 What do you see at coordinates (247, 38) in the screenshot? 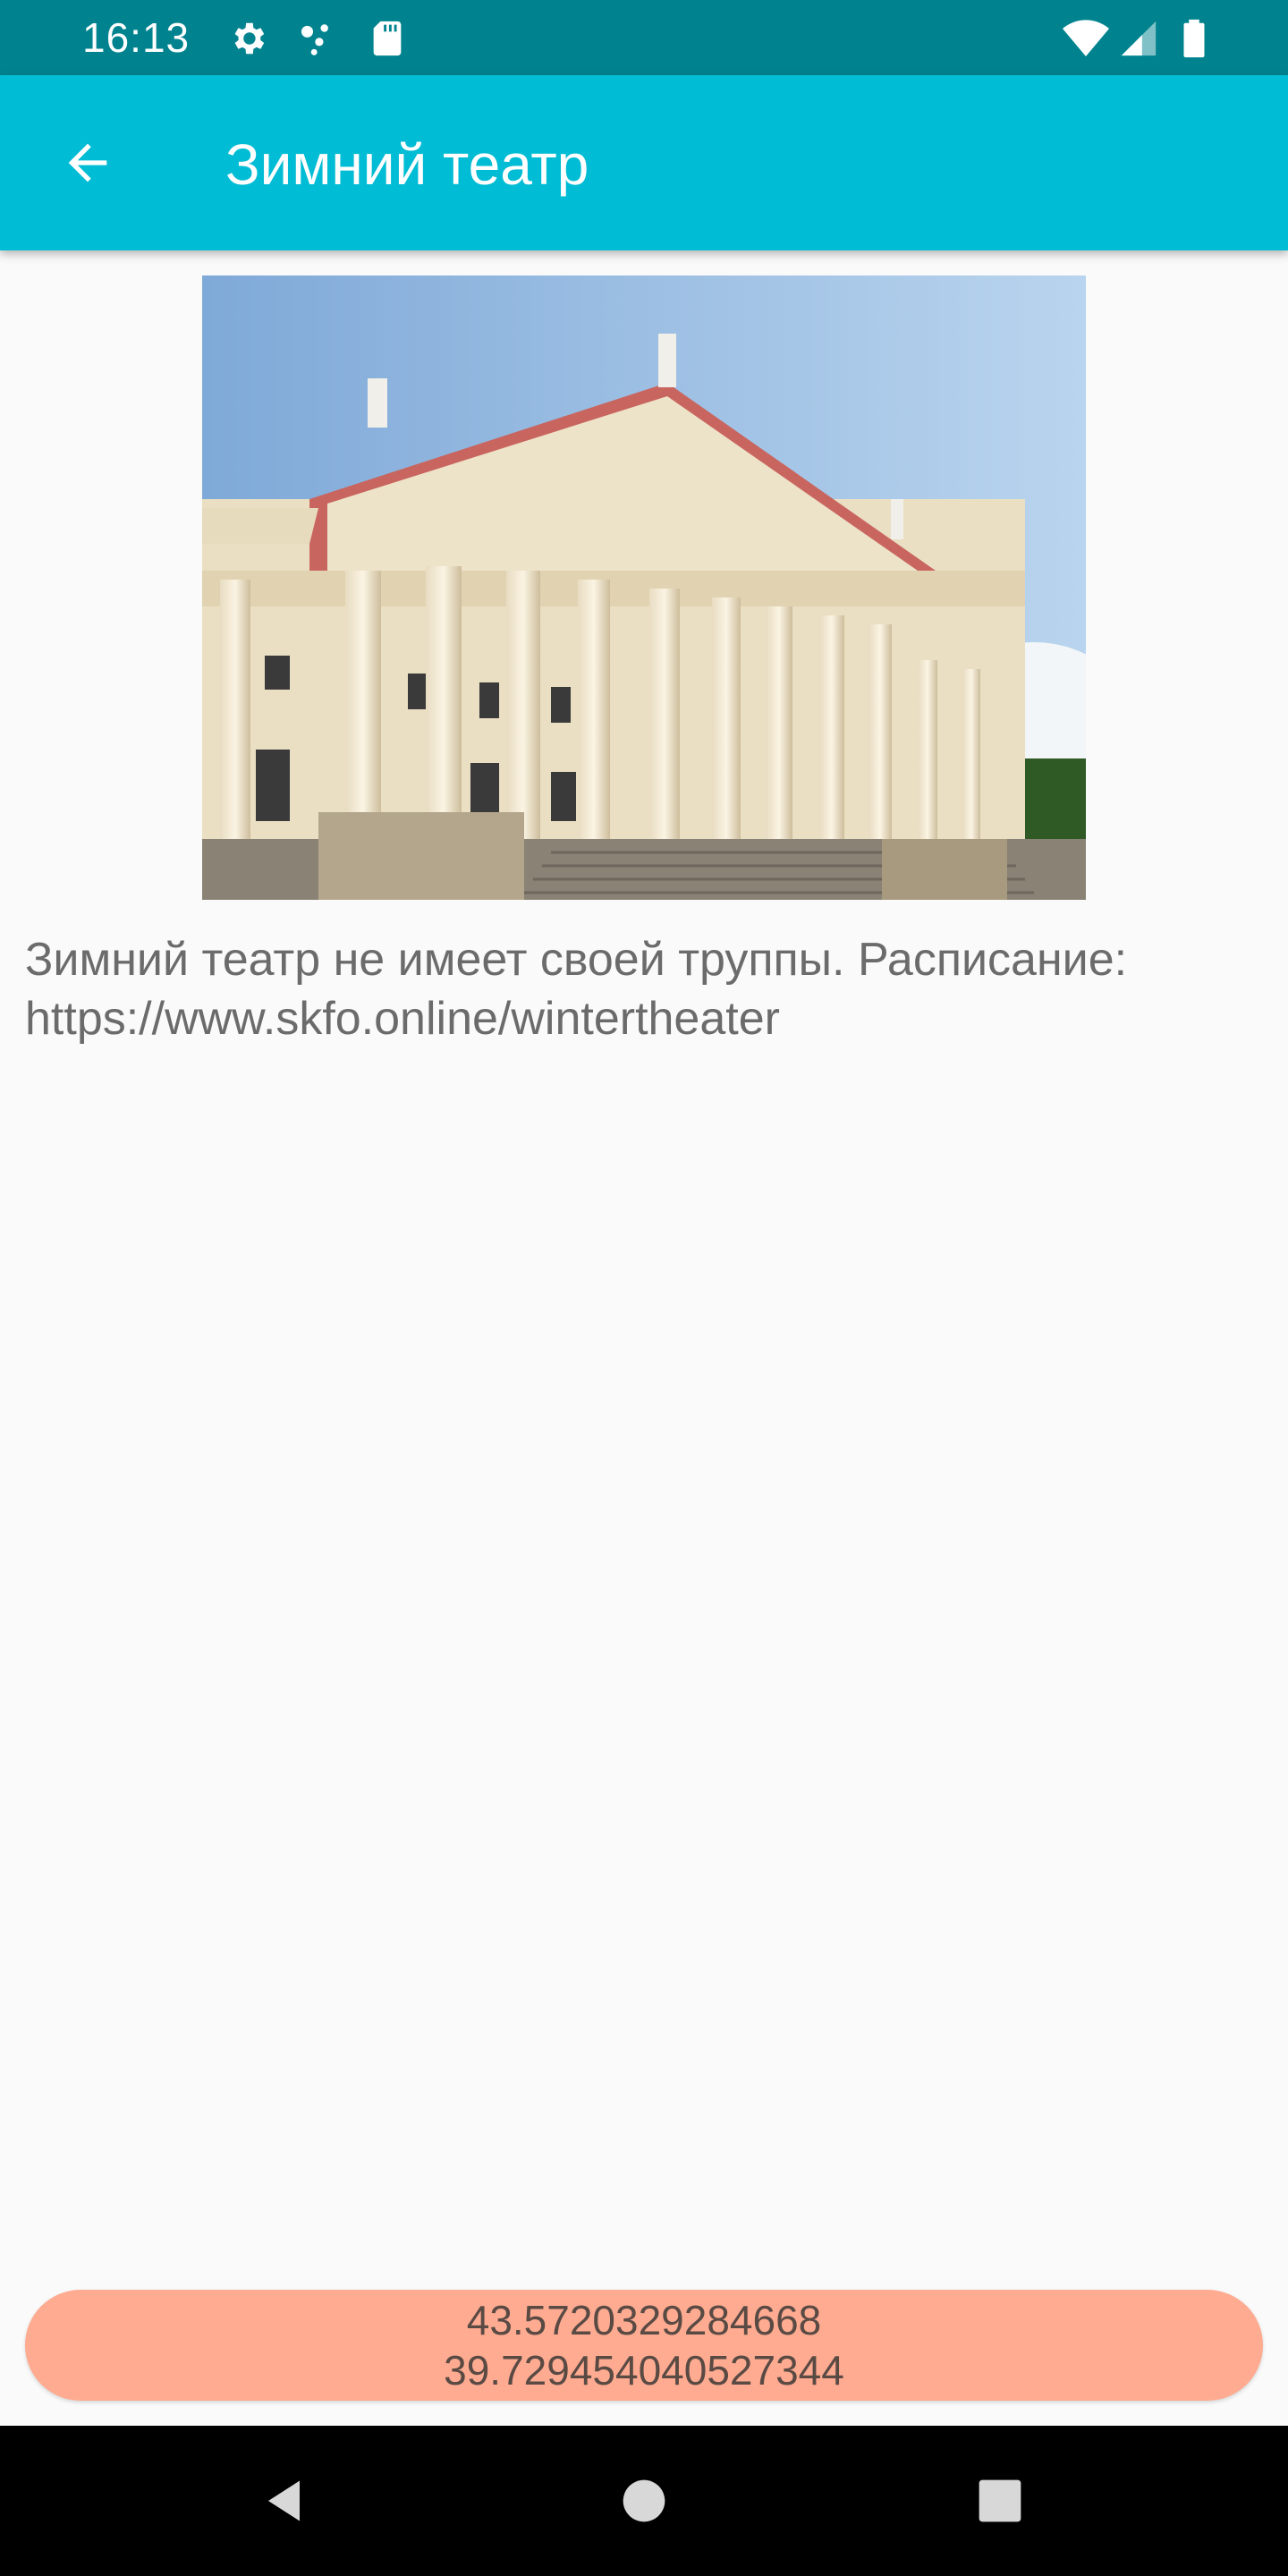
I see `gear-icon` at bounding box center [247, 38].